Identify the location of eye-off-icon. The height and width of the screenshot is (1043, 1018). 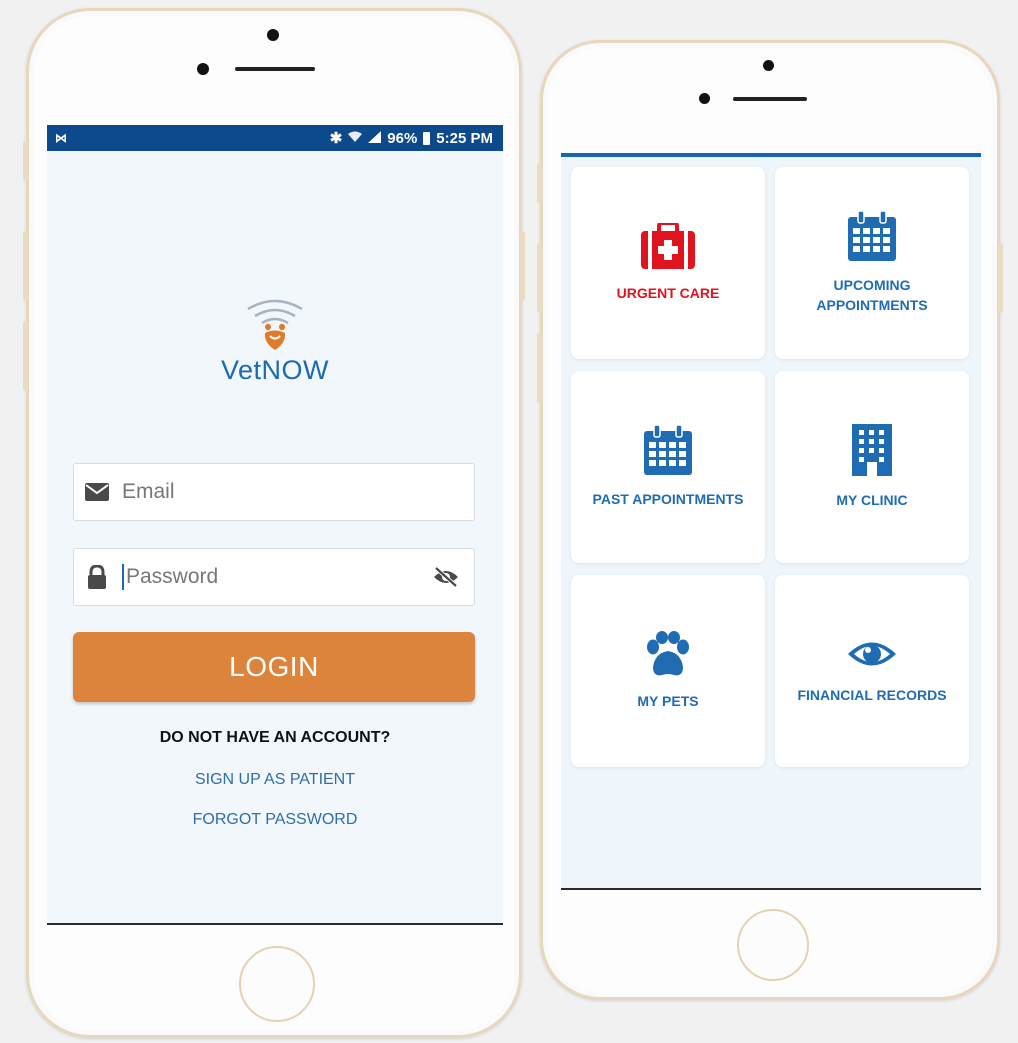
(446, 577).